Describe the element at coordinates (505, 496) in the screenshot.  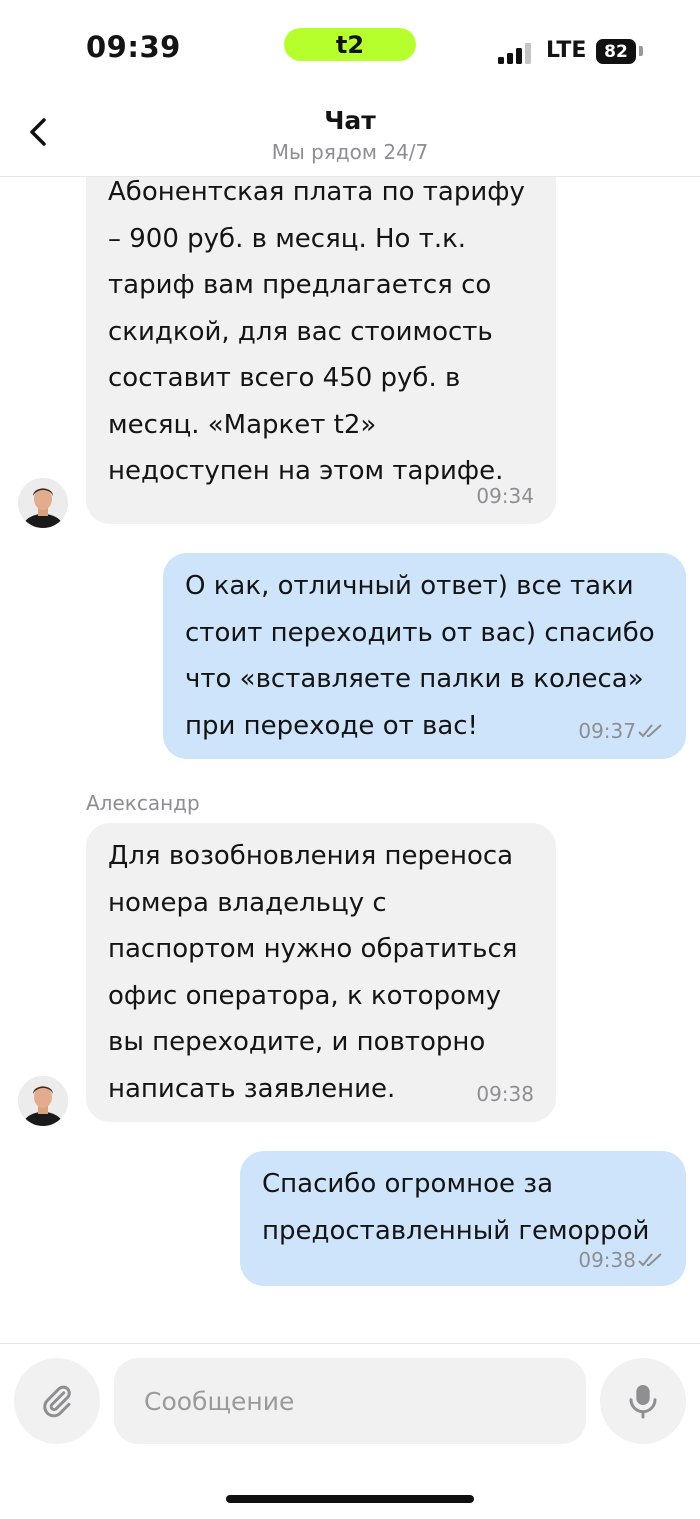
I see `message-time: 09:34` at that location.